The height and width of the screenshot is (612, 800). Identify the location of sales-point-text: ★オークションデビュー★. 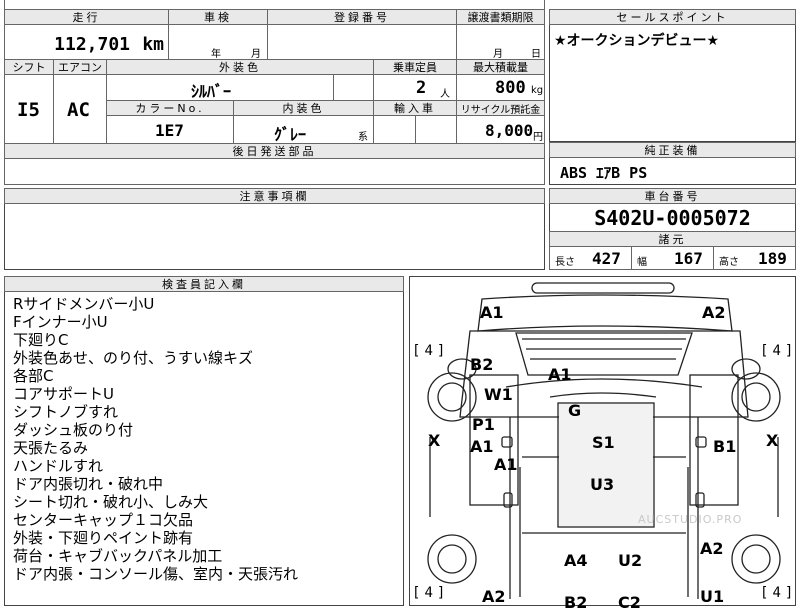
(637, 41).